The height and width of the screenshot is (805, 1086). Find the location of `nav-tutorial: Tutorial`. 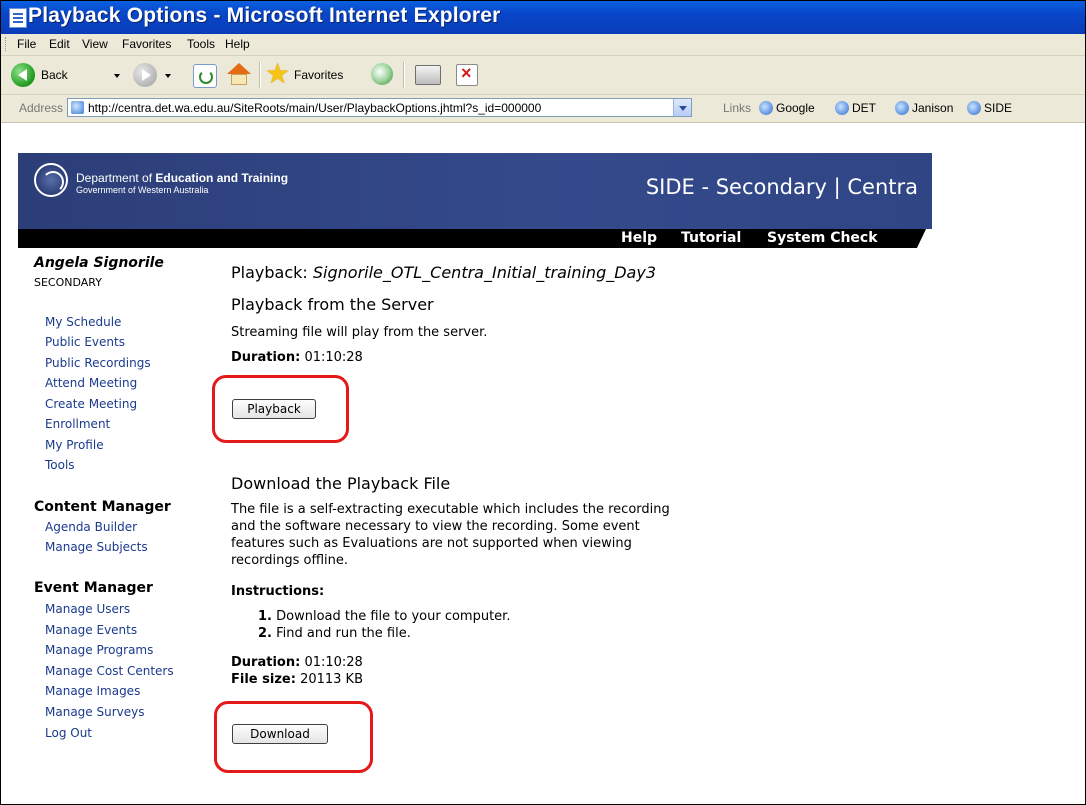

nav-tutorial: Tutorial is located at coordinates (711, 238).